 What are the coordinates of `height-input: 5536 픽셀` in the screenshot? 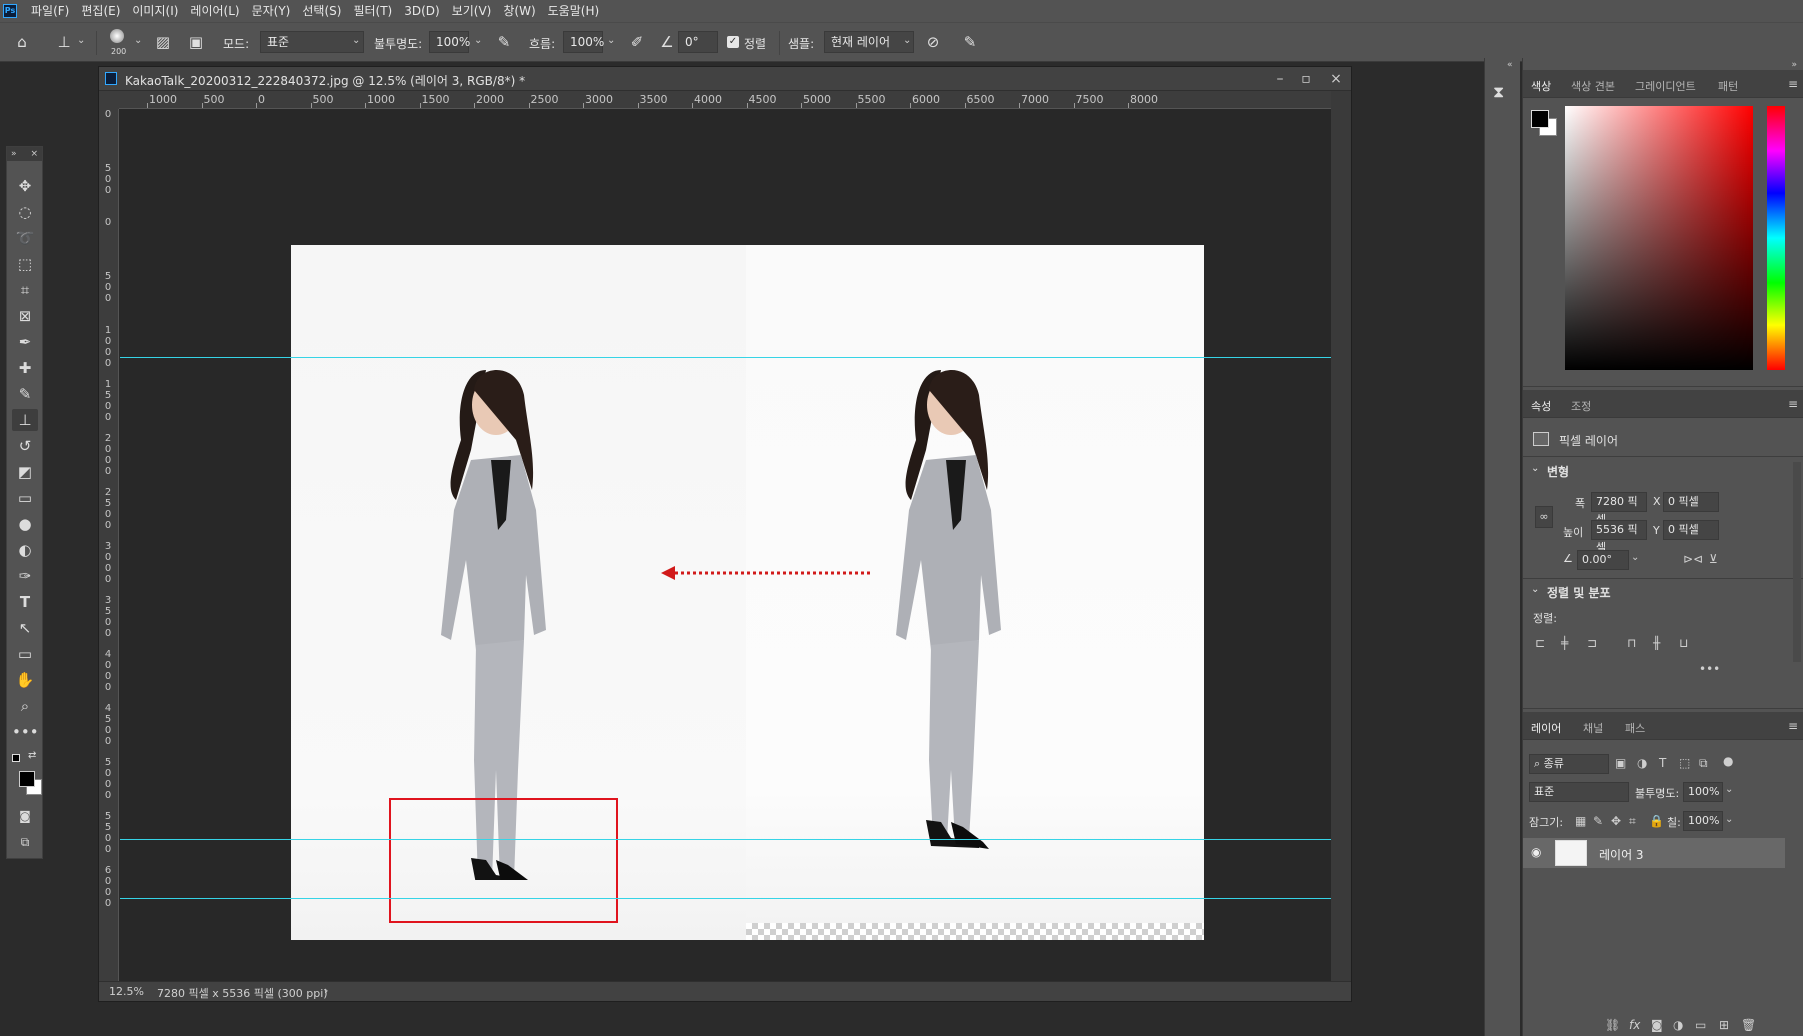 It's located at (1619, 537).